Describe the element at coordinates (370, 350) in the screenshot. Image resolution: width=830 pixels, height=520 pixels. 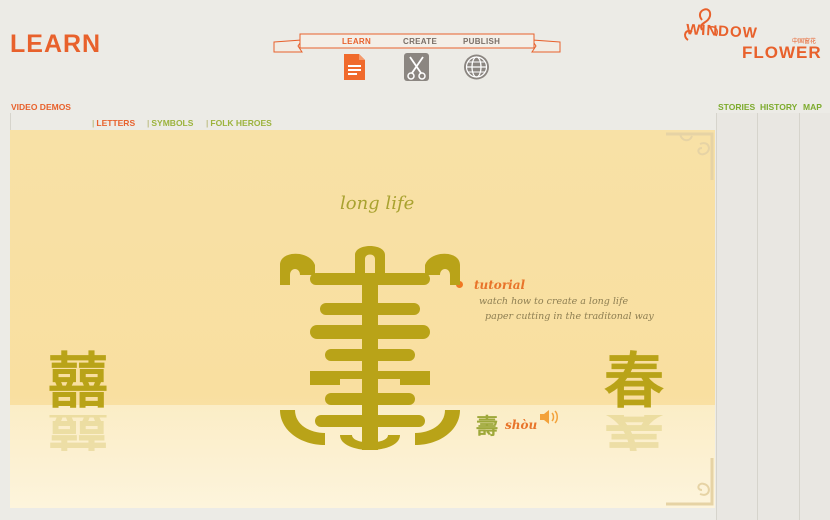
I see `long-life-papercut-icon` at that location.